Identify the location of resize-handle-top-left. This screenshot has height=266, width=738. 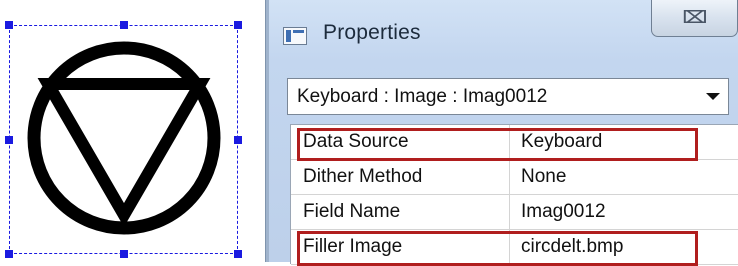
(9, 25).